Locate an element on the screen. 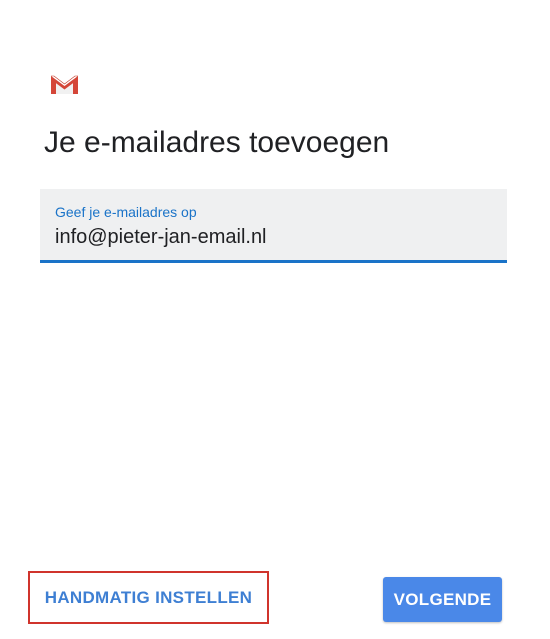 The image size is (550, 639). manual-setup-button: HANDMATIG INSTELLEN is located at coordinates (148, 597).